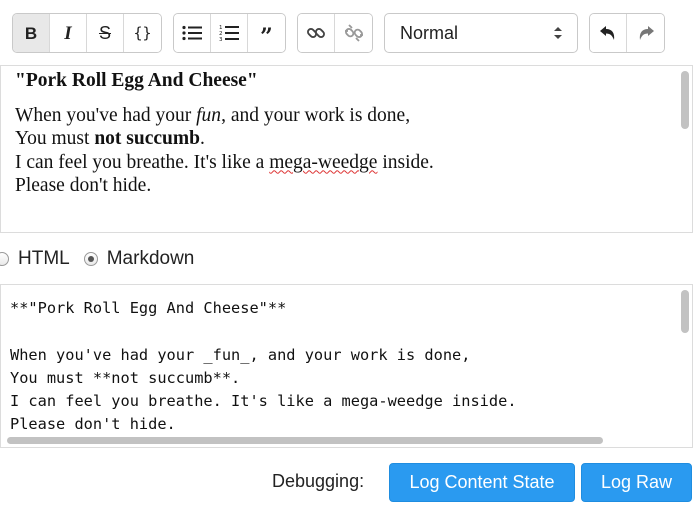 The image size is (700, 507). Describe the element at coordinates (106, 115) in the screenshot. I see `line1-text: When you've had your` at that location.